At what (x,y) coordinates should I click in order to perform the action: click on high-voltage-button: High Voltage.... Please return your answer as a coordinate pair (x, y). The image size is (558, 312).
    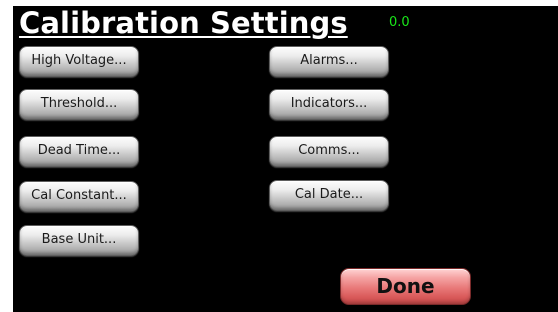
    Looking at the image, I should click on (79, 61).